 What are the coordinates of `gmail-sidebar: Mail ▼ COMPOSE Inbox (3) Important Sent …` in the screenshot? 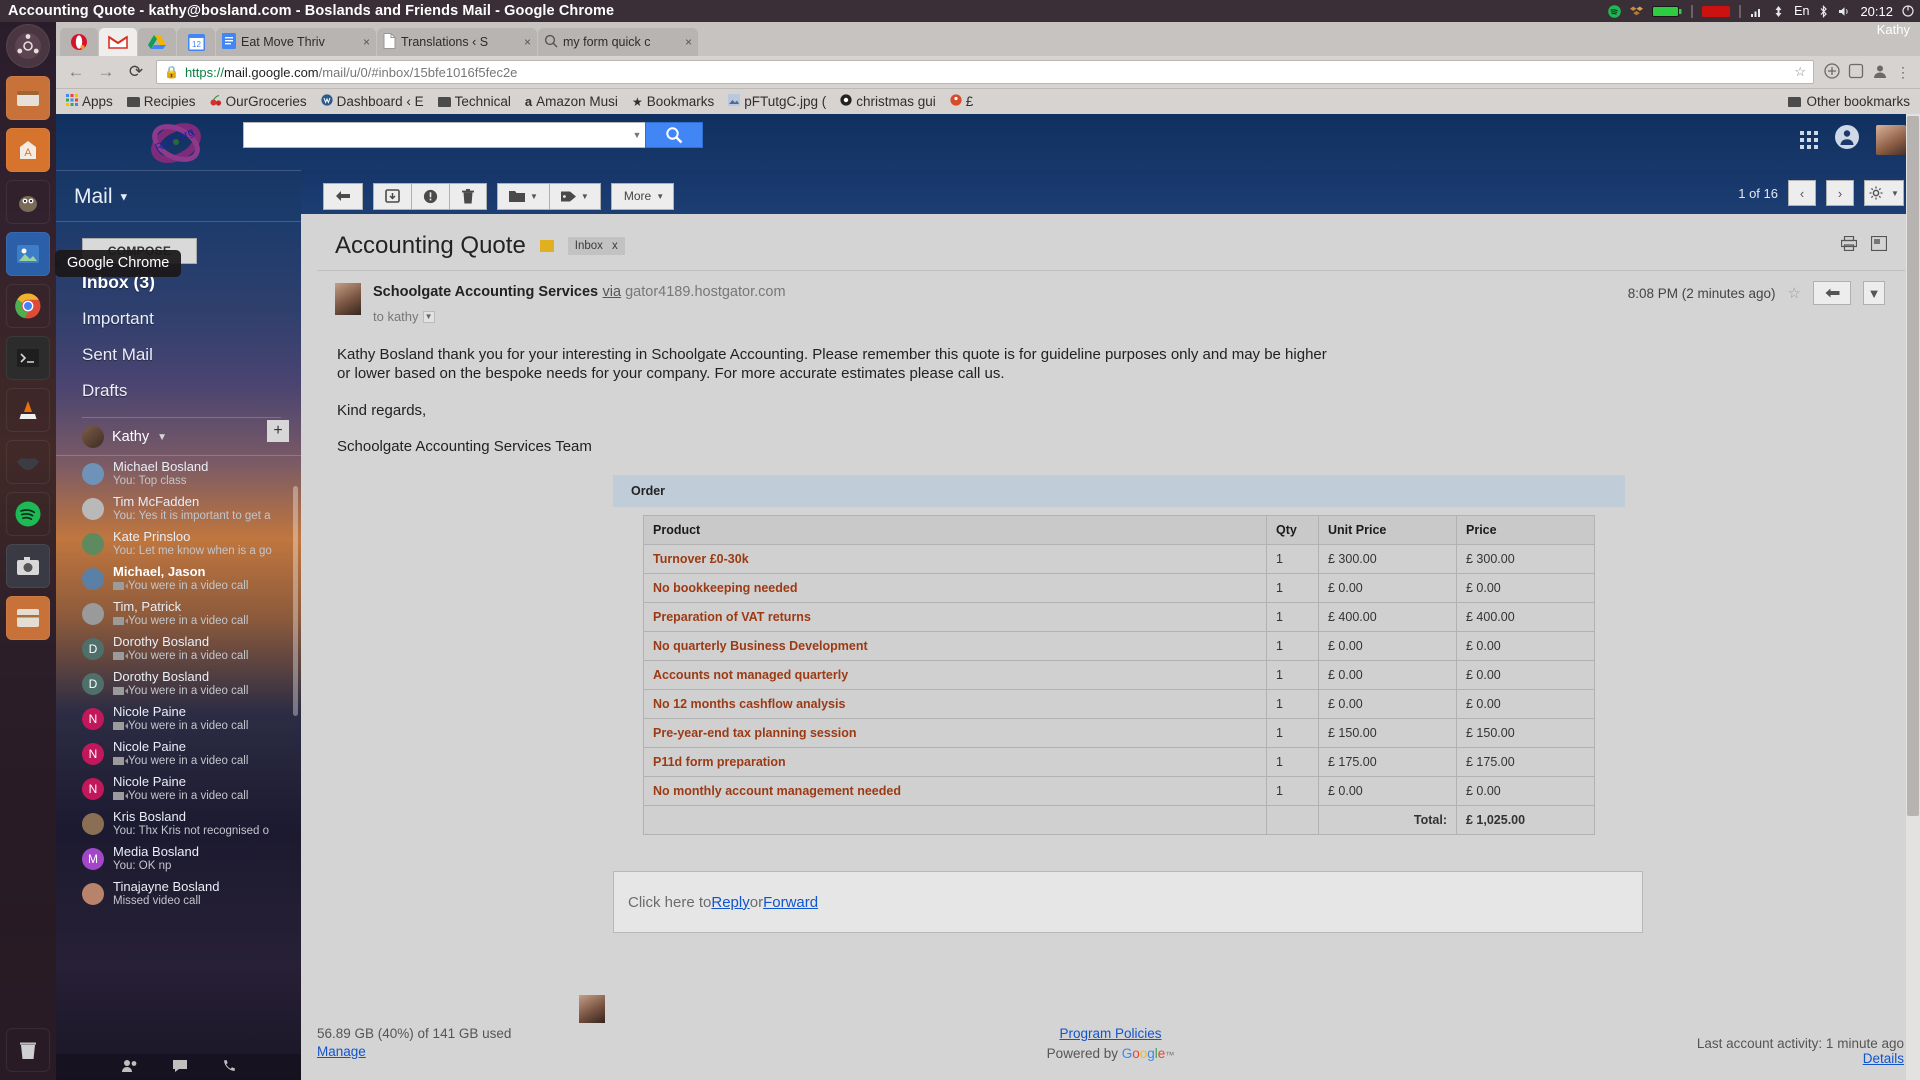 It's located at (178, 625).